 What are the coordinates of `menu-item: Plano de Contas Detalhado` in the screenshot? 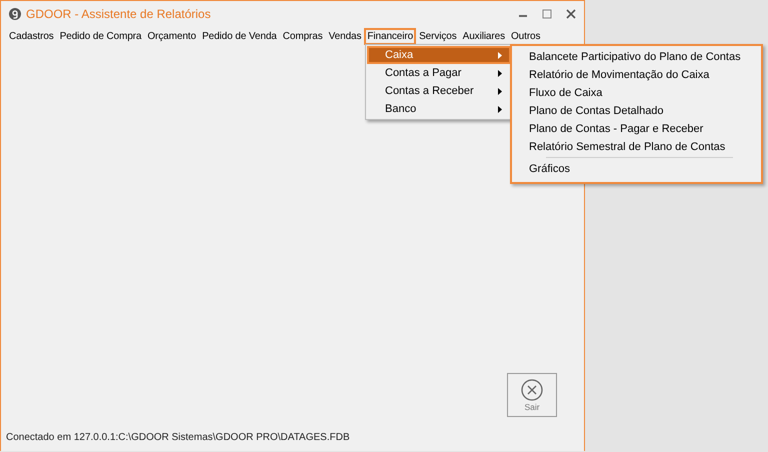 It's located at (636, 111).